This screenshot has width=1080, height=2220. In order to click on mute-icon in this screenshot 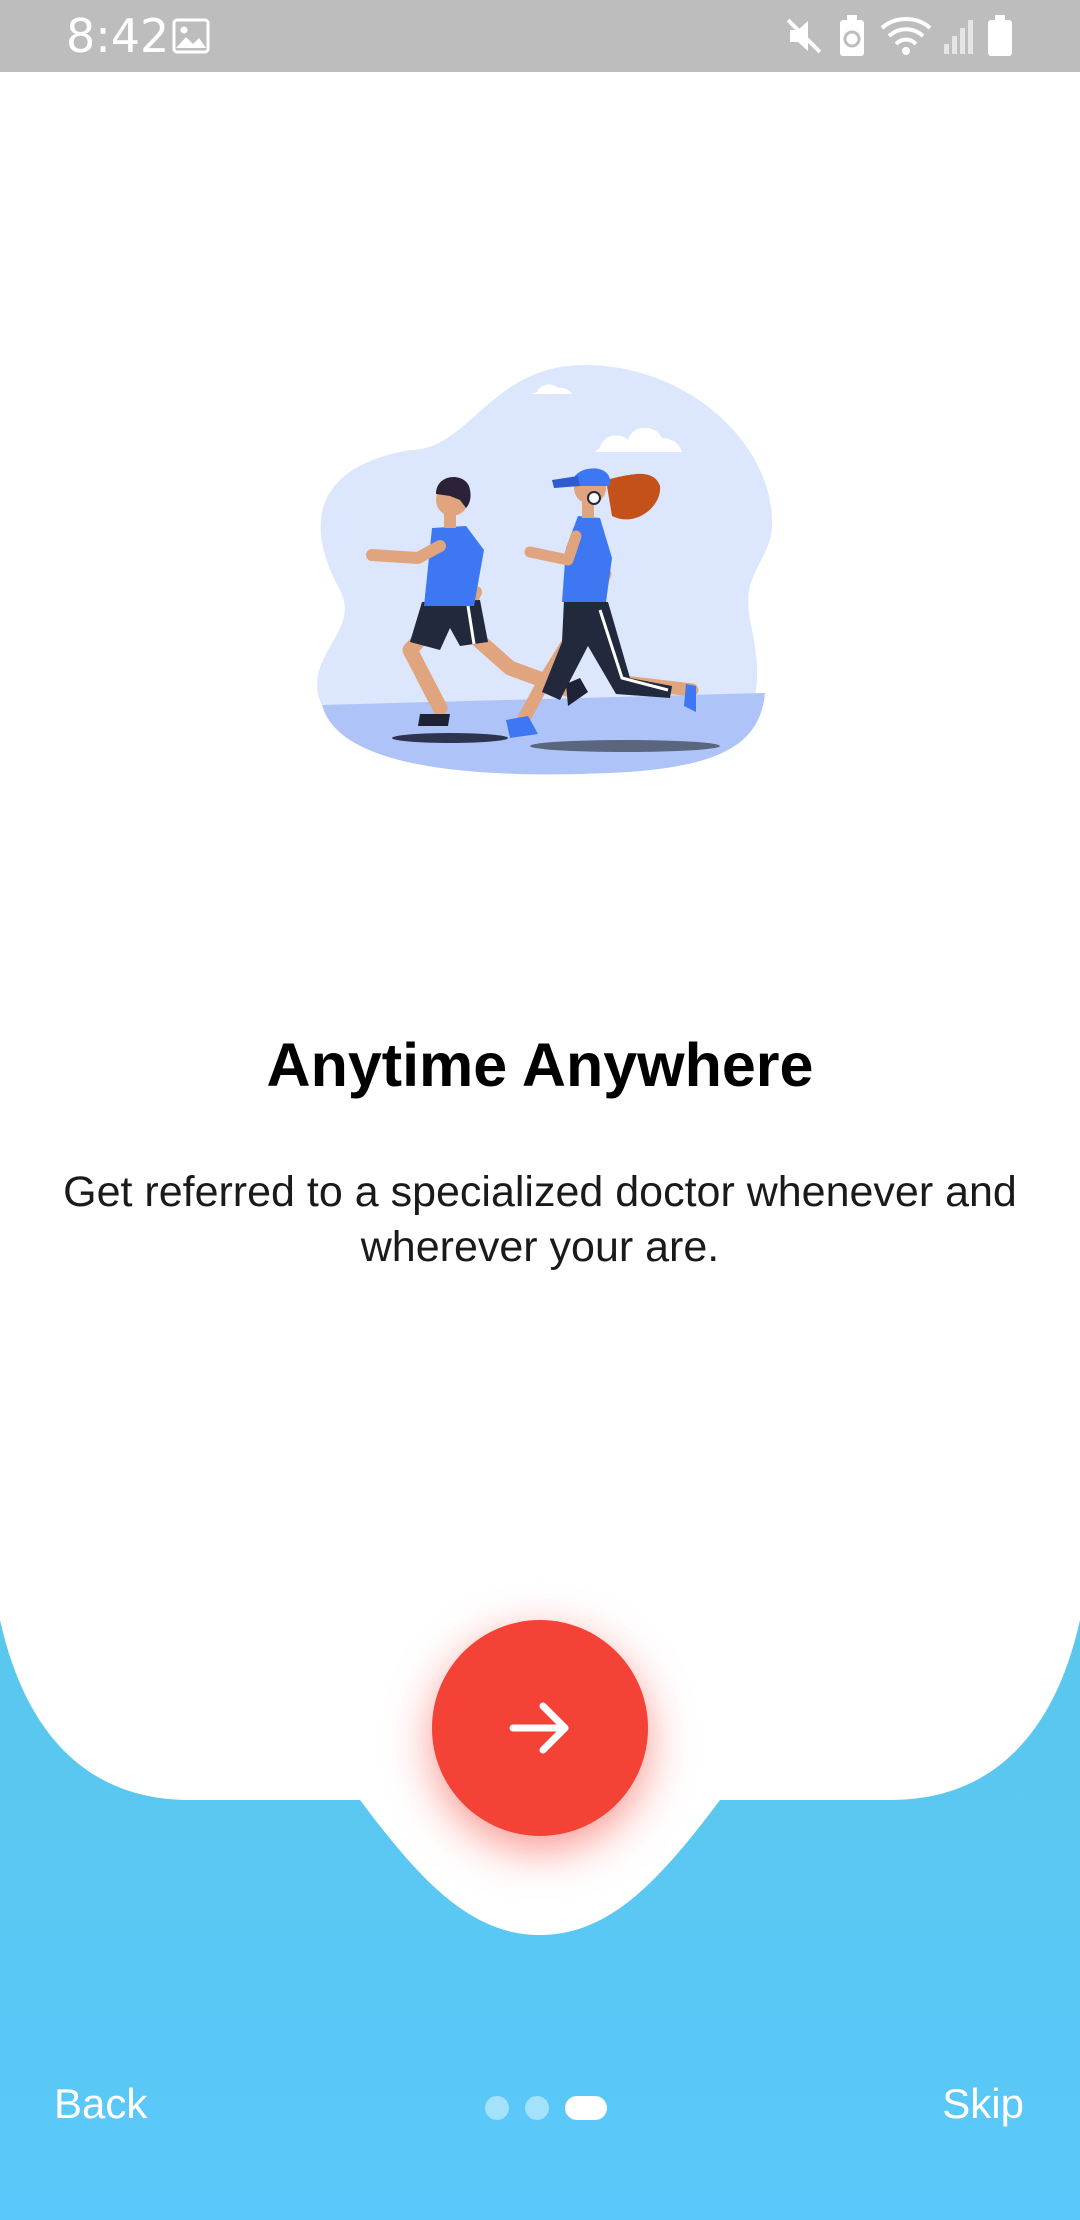, I will do `click(804, 36)`.